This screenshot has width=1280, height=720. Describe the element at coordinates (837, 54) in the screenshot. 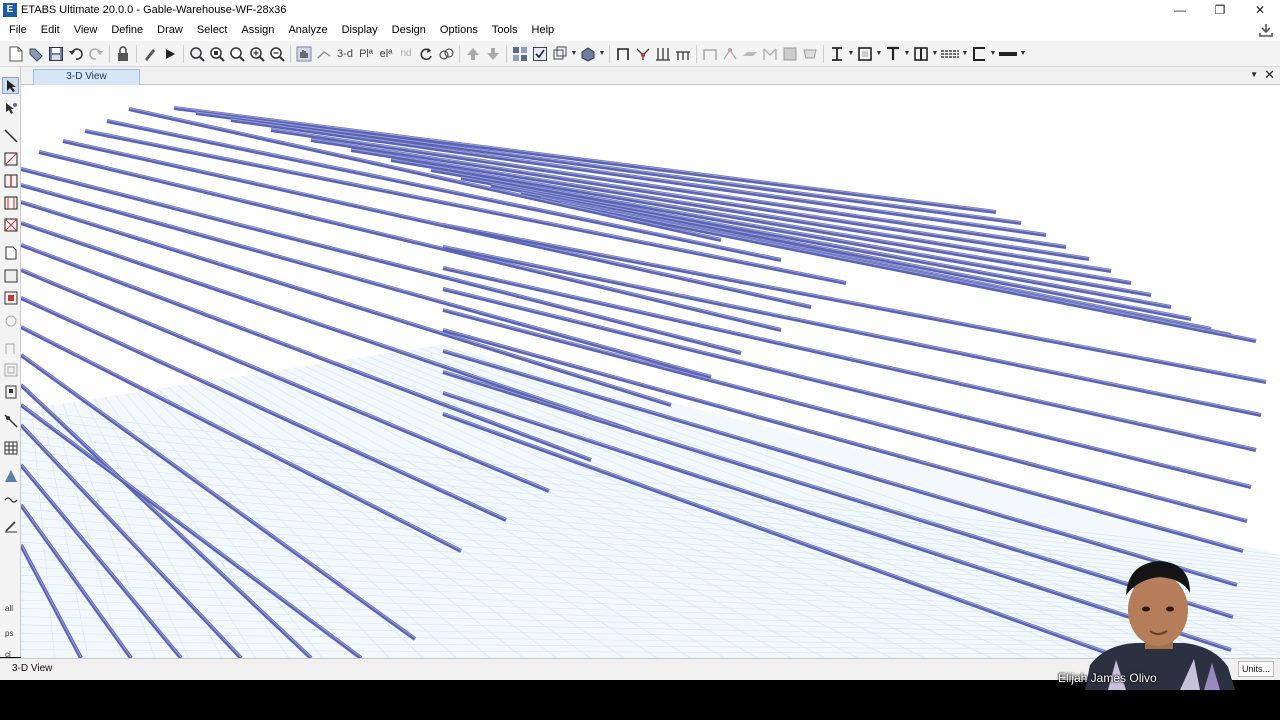

I see `i-section-icon` at that location.